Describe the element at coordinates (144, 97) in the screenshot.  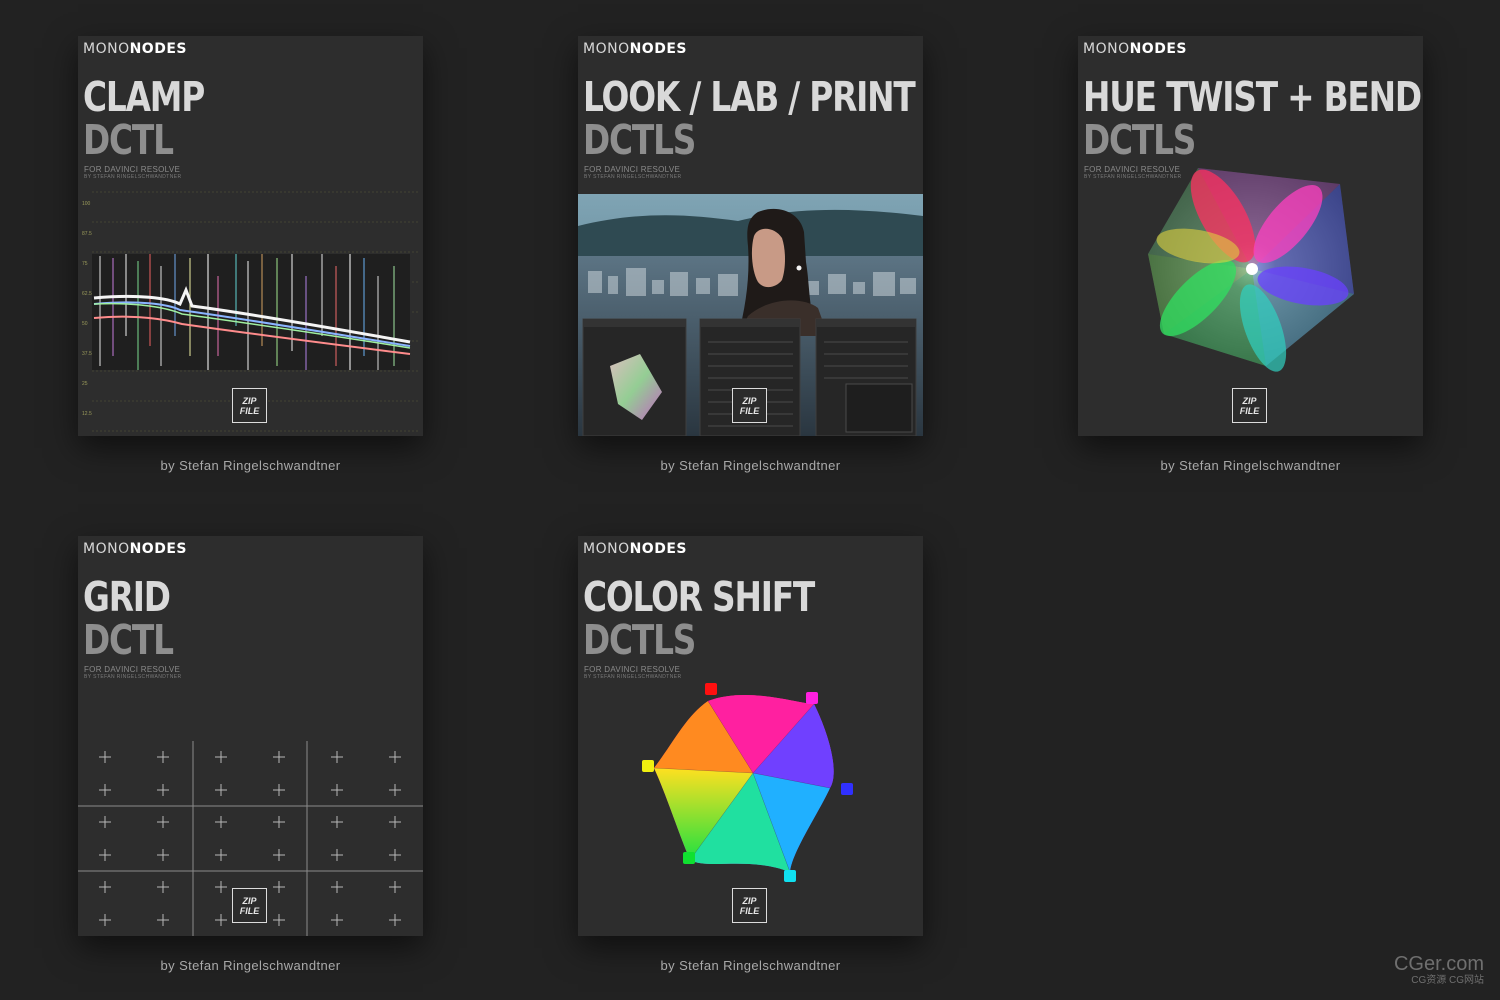
I see `title-line-1: CLAMP` at that location.